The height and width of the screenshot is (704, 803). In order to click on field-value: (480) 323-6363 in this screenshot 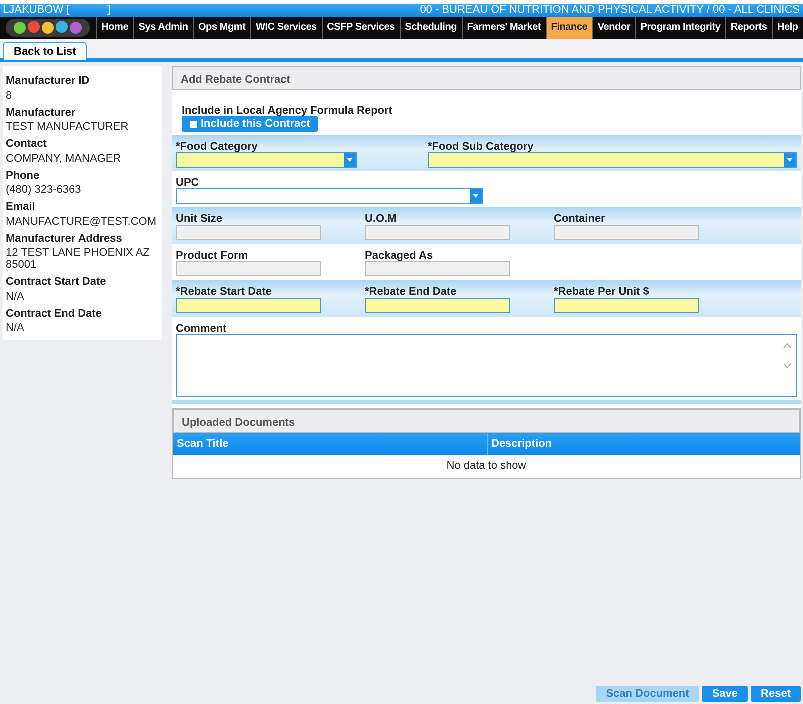, I will do `click(44, 190)`.